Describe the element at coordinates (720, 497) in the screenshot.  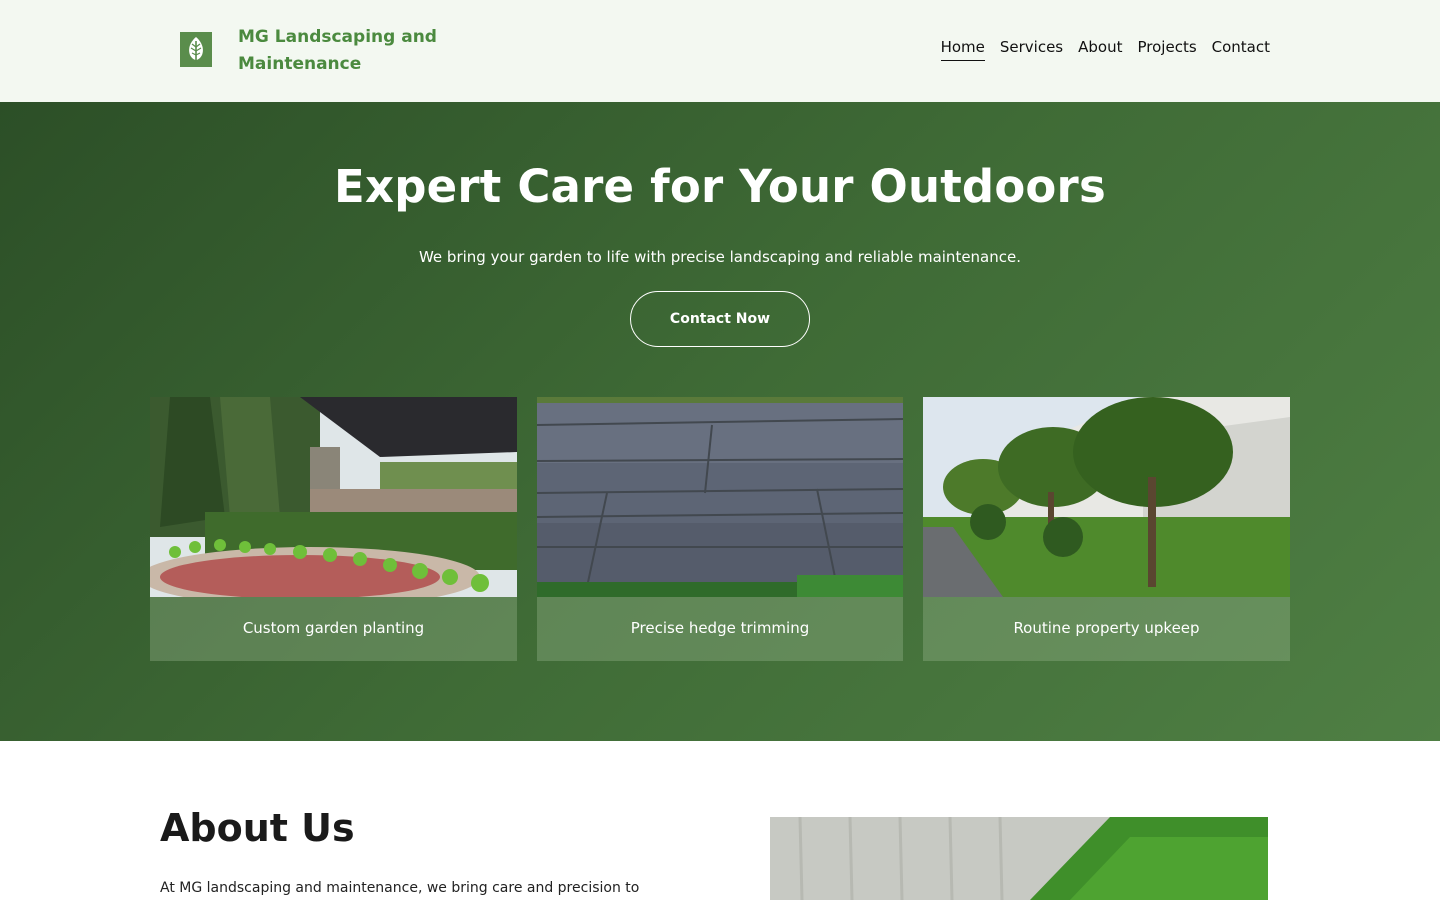
I see `stone-pavement-photo` at that location.